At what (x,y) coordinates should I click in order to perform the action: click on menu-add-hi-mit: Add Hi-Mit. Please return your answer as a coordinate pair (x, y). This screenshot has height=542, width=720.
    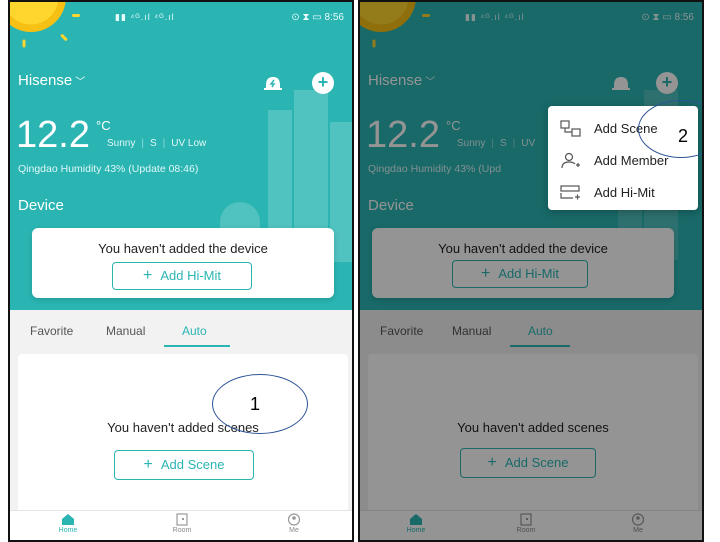
    Looking at the image, I should click on (623, 192).